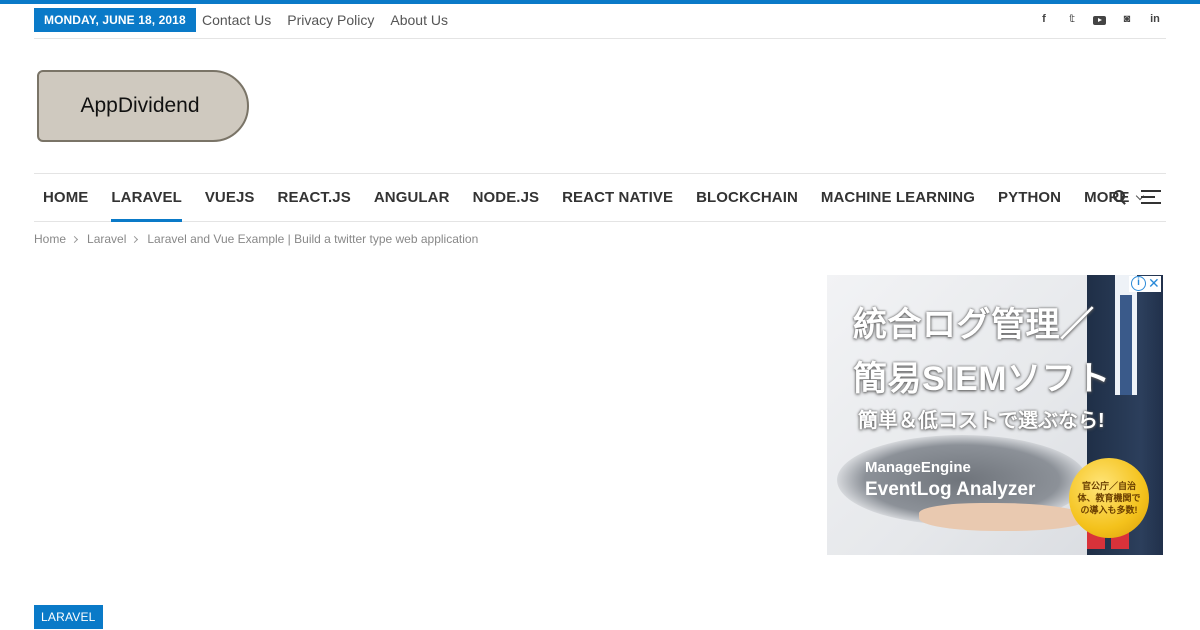  Describe the element at coordinates (68, 617) in the screenshot. I see `category-tag: LARAVEL` at that location.